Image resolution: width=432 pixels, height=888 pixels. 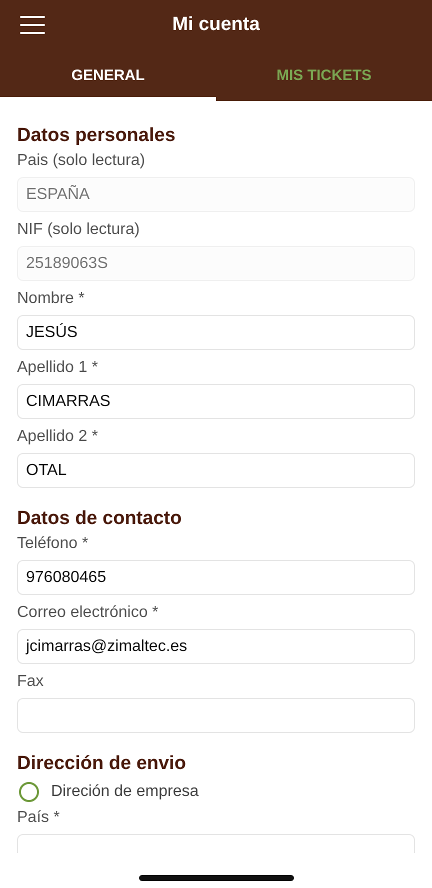 I want to click on tab: MIS TICKETS, so click(x=324, y=79).